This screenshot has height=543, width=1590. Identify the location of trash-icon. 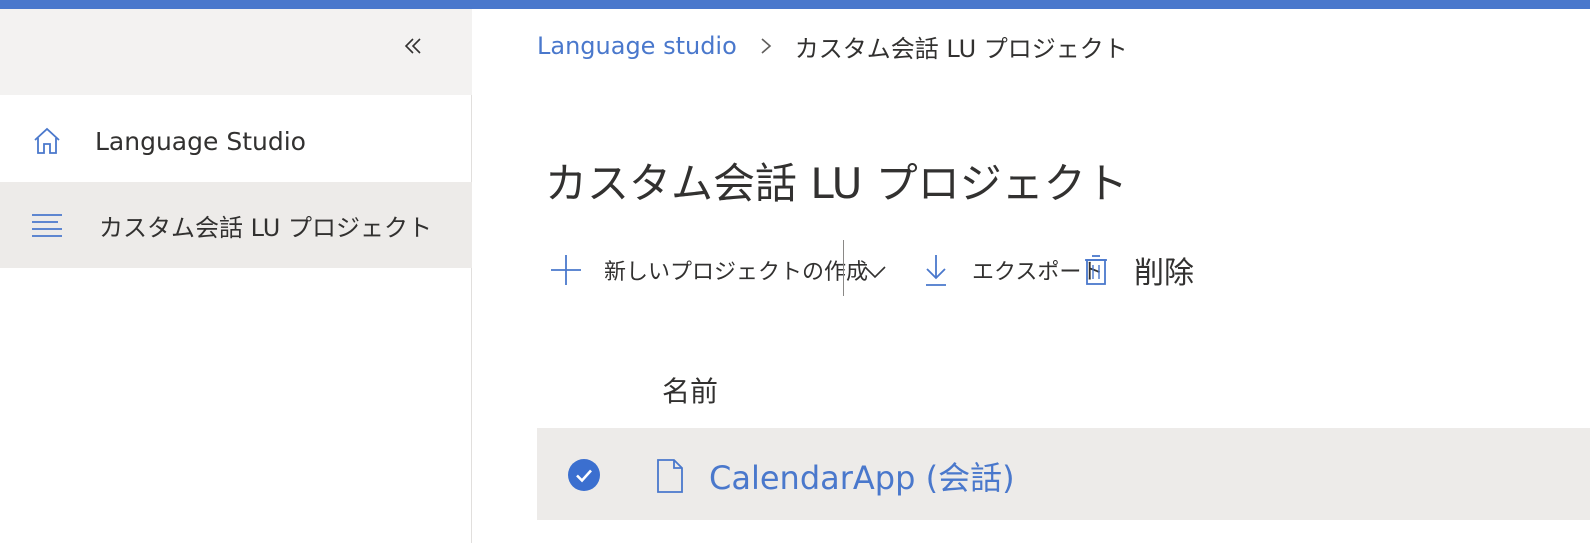
(1096, 270).